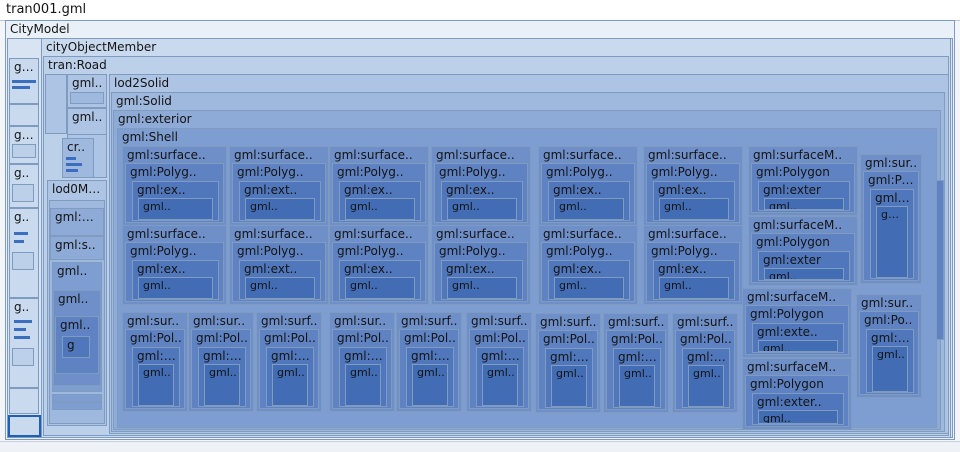 The height and width of the screenshot is (452, 960). I want to click on ring-right-c: gml.., so click(798, 346).